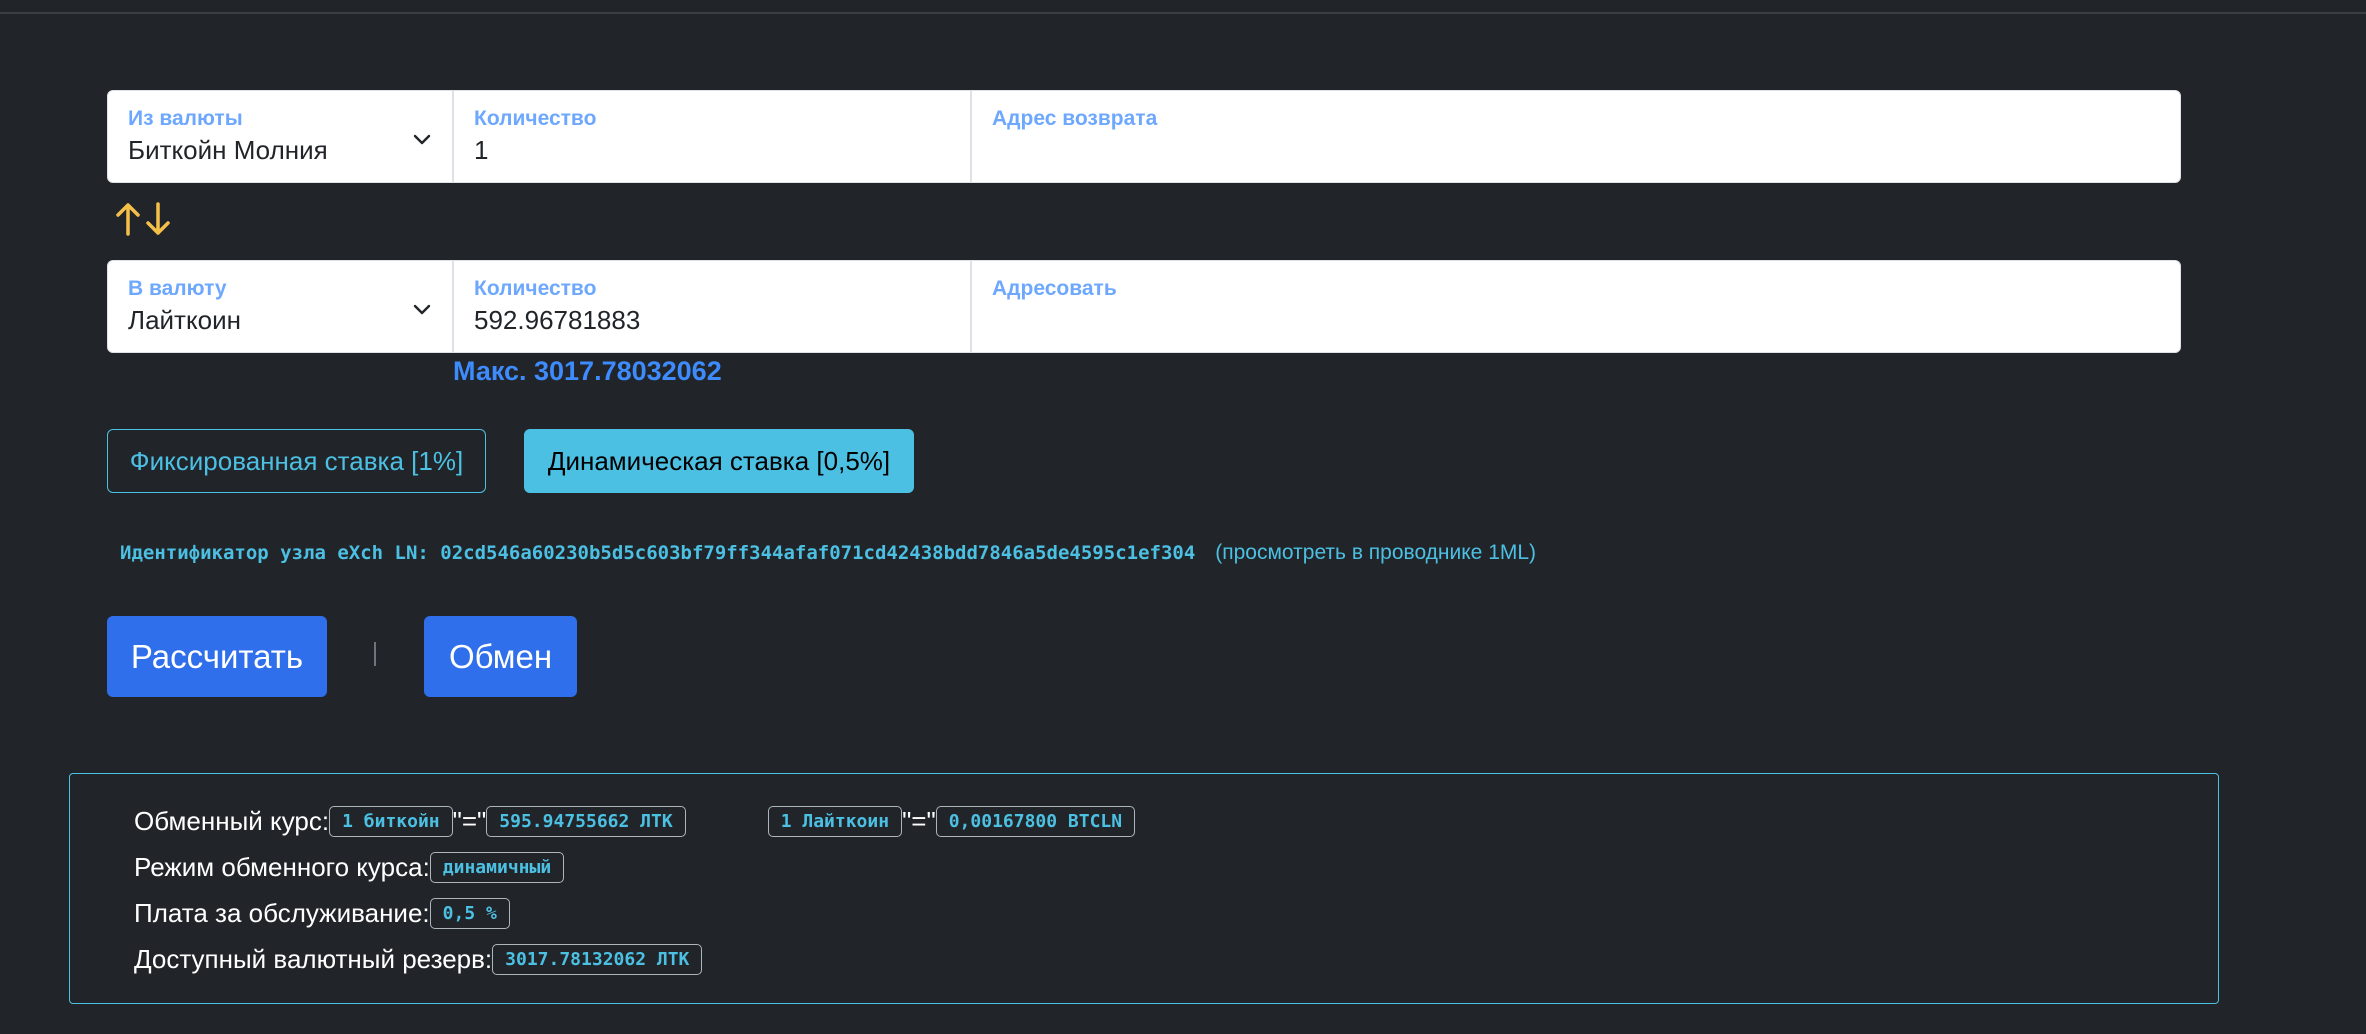 This screenshot has width=2366, height=1034. I want to click on calculate-button: Рассчитать, so click(217, 656).